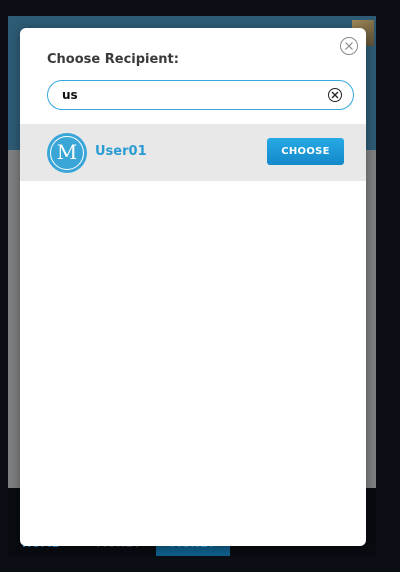 This screenshot has height=572, width=400. What do you see at coordinates (305, 151) in the screenshot?
I see `choose-button: CHOOSE` at bounding box center [305, 151].